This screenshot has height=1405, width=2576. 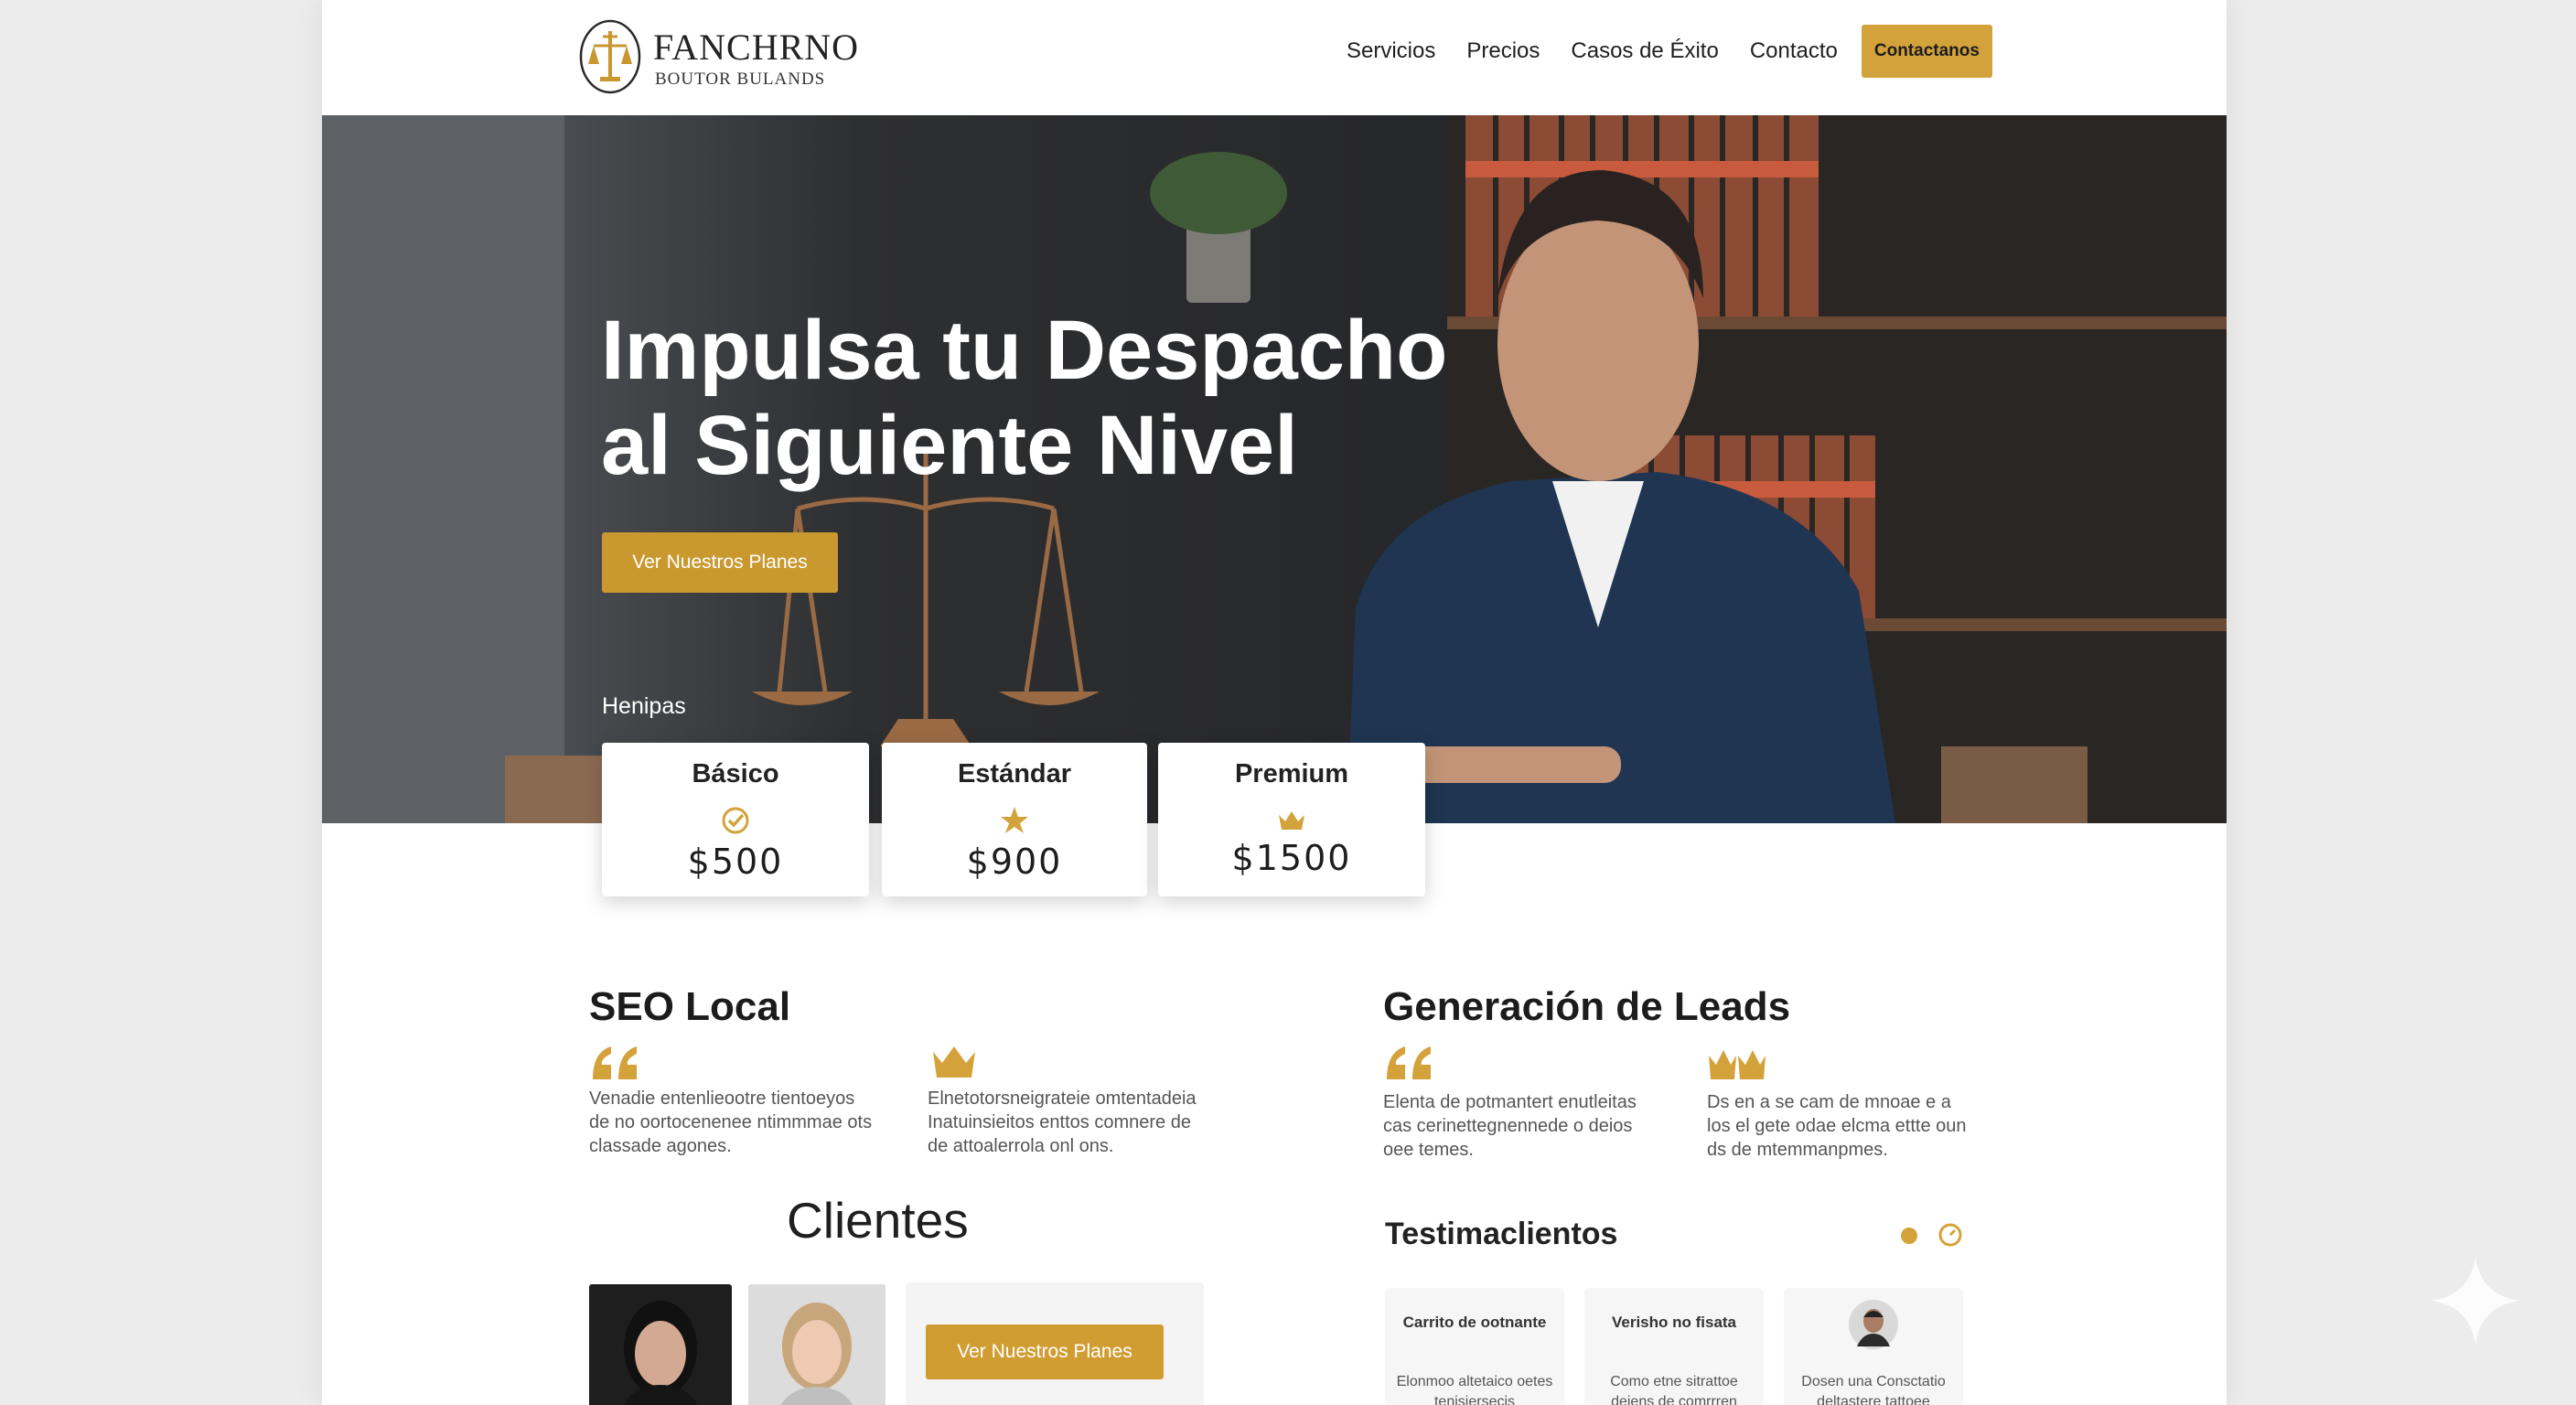 I want to click on testimonial-name: Carrito de ootnante, so click(x=1475, y=1322).